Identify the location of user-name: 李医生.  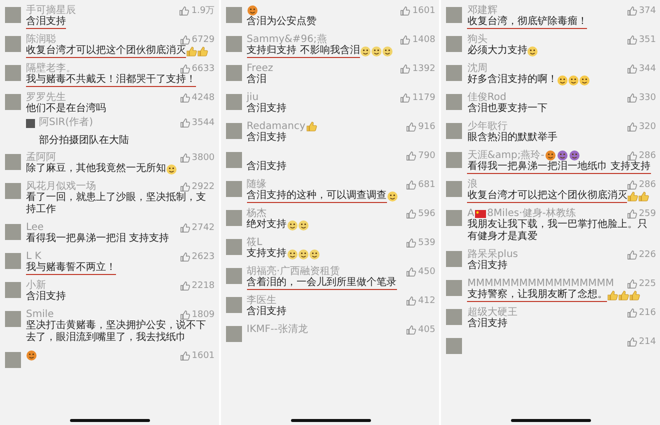
(261, 300).